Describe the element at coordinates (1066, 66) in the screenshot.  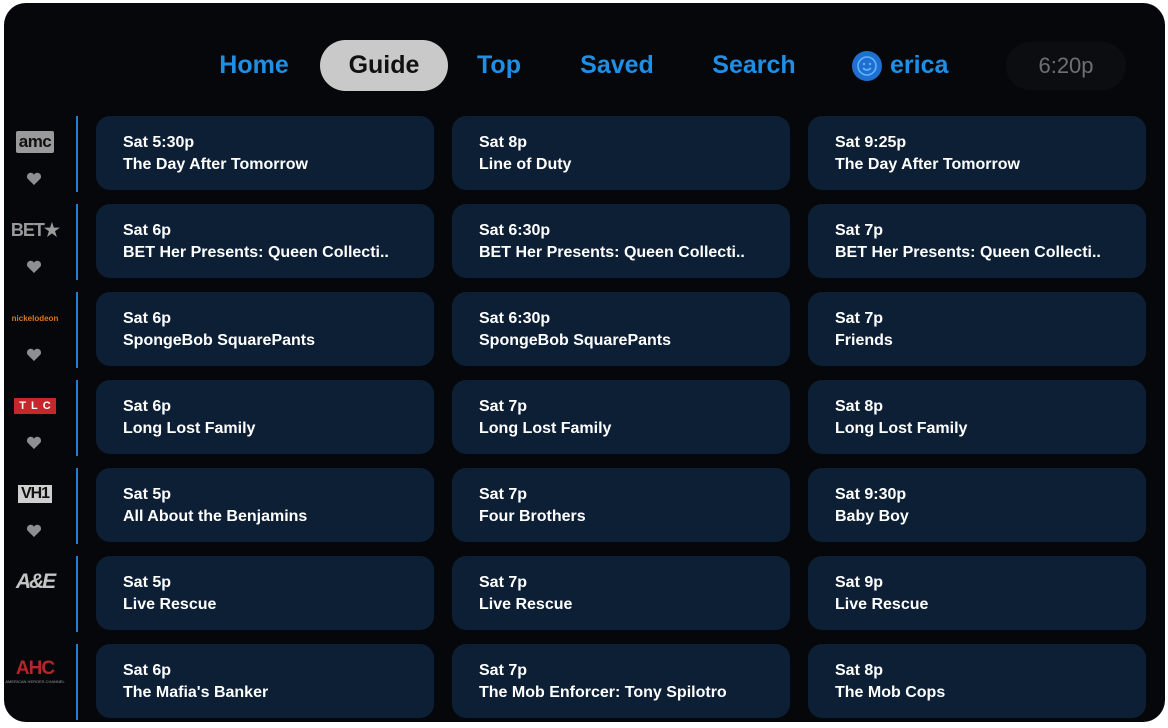
I see `clock: 6:20p` at that location.